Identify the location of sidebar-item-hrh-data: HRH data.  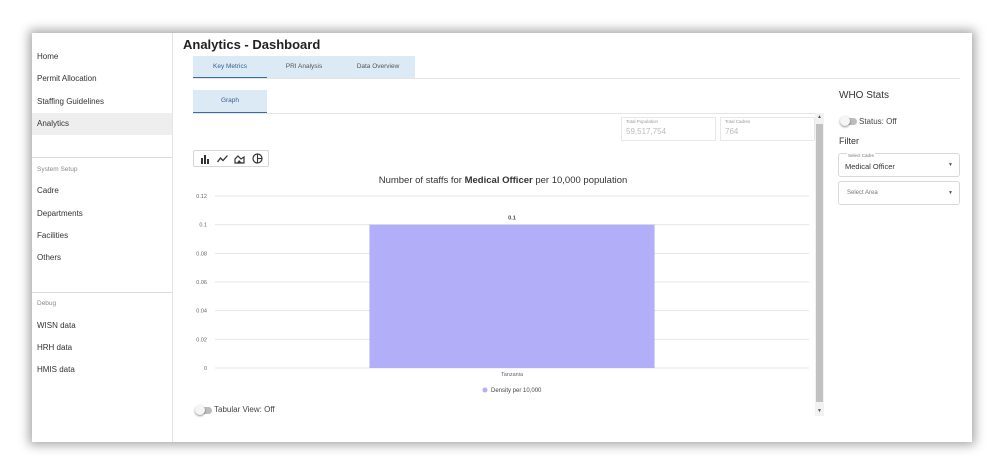
(102, 348).